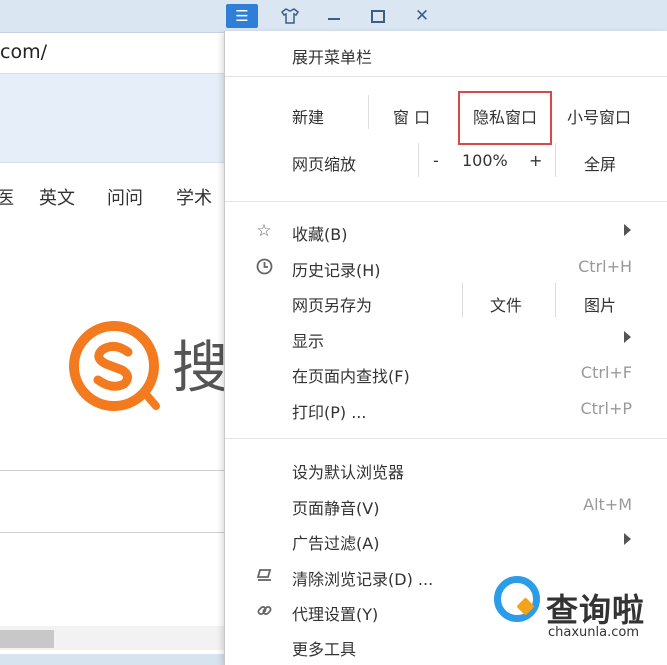 Image resolution: width=667 pixels, height=665 pixels. I want to click on close-button: ✕, so click(422, 16).